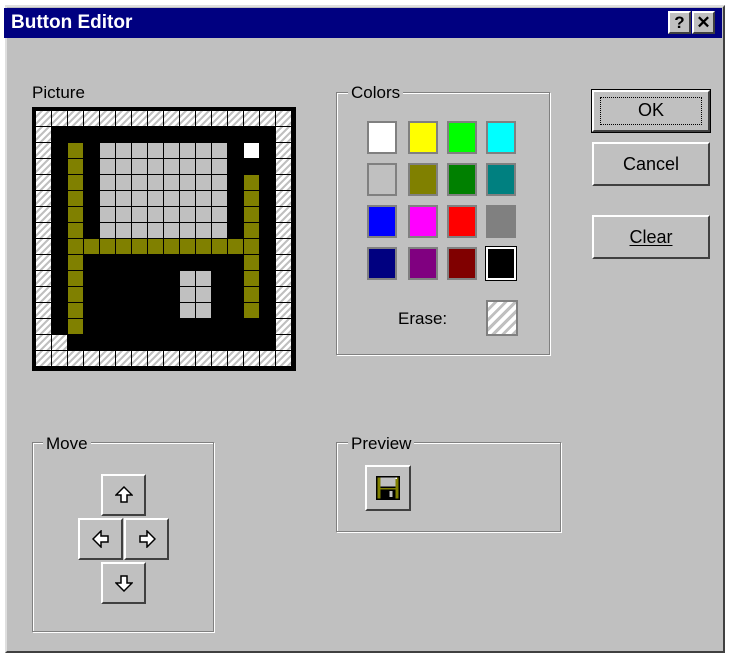 The width and height of the screenshot is (729, 658). Describe the element at coordinates (123, 495) in the screenshot. I see `move-up-button` at that location.